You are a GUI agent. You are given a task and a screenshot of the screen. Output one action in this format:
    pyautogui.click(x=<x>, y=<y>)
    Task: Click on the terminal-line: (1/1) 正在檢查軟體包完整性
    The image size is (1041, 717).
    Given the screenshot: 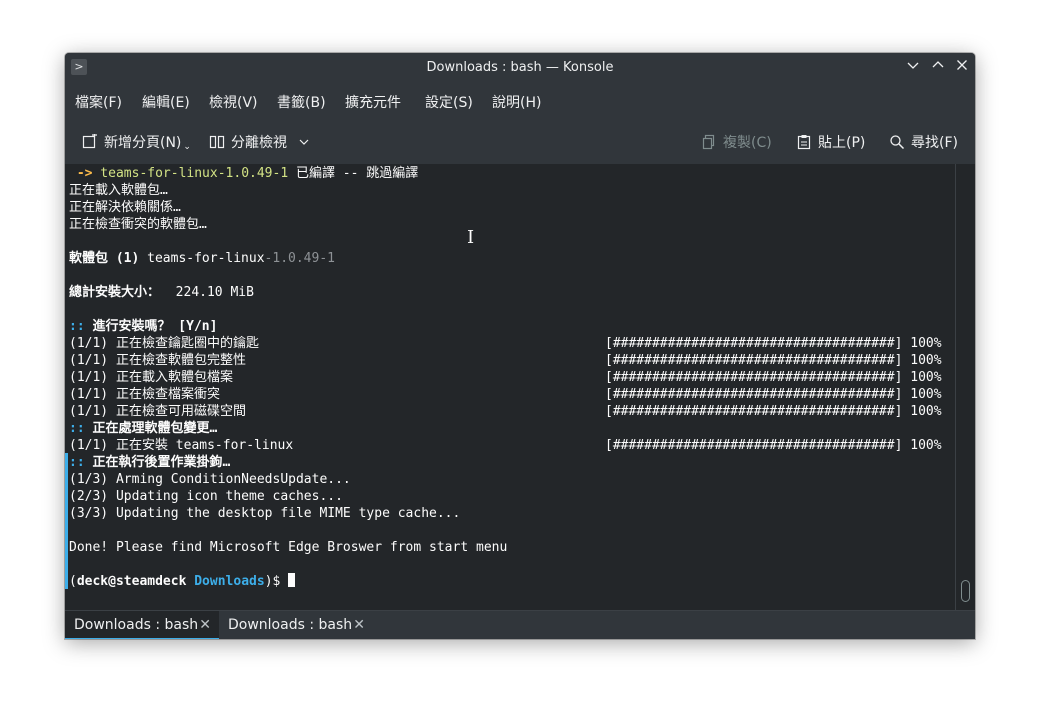 What is the action you would take?
    pyautogui.click(x=157, y=360)
    